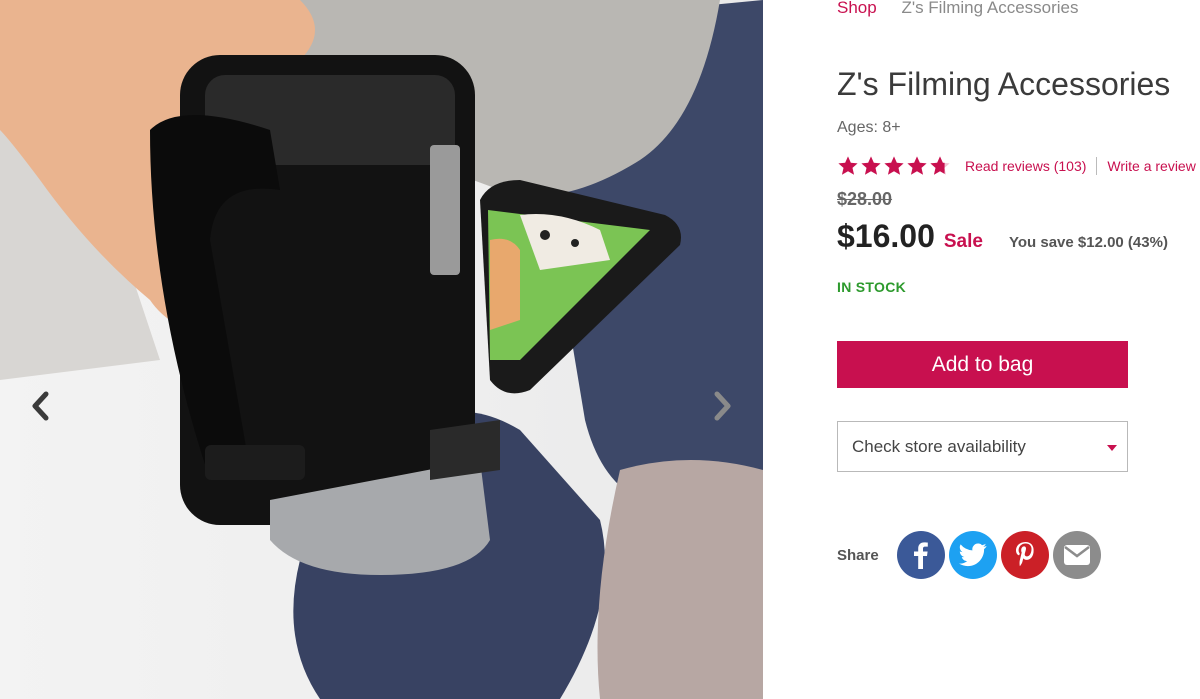 The width and height of the screenshot is (1200, 699). Describe the element at coordinates (939, 446) in the screenshot. I see `store-availability-label: Check store availability` at that location.